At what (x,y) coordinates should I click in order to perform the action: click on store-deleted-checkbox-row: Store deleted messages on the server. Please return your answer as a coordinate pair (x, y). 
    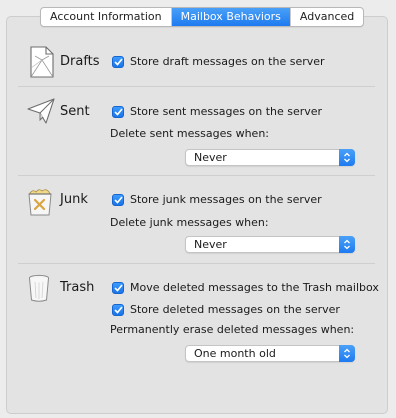
    Looking at the image, I should click on (226, 309).